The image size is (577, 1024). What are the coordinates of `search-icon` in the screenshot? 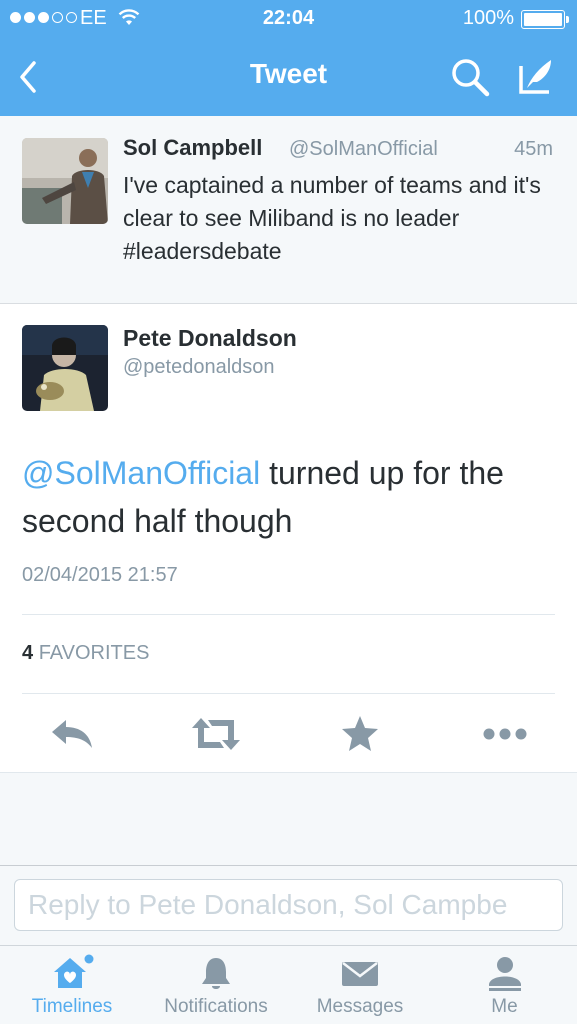 It's located at (470, 77).